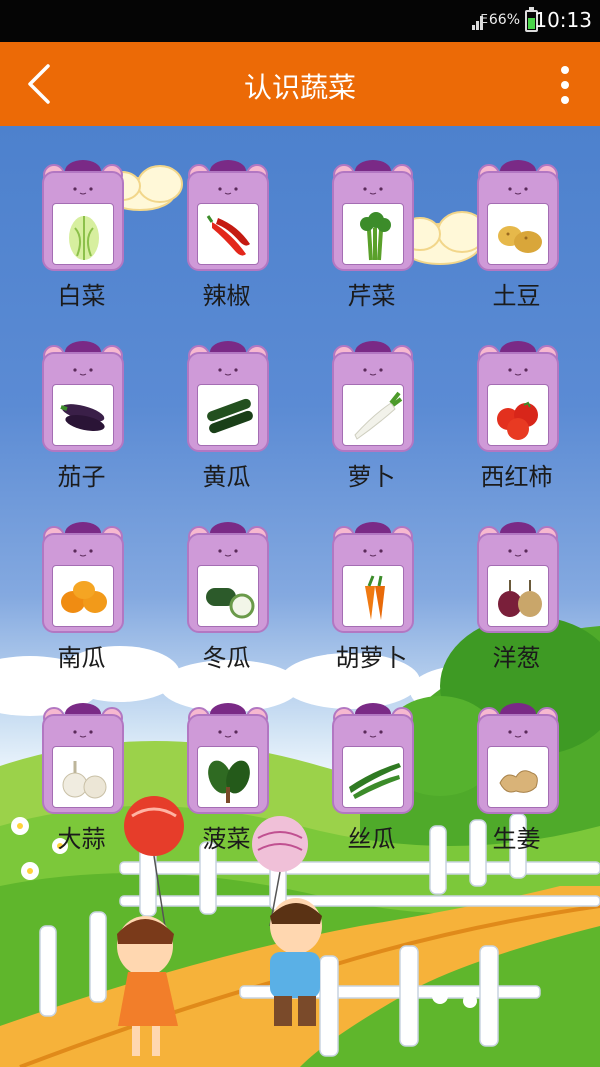 The image size is (600, 1067). What do you see at coordinates (226, 296) in the screenshot?
I see `vegetable-label: 辣椒` at bounding box center [226, 296].